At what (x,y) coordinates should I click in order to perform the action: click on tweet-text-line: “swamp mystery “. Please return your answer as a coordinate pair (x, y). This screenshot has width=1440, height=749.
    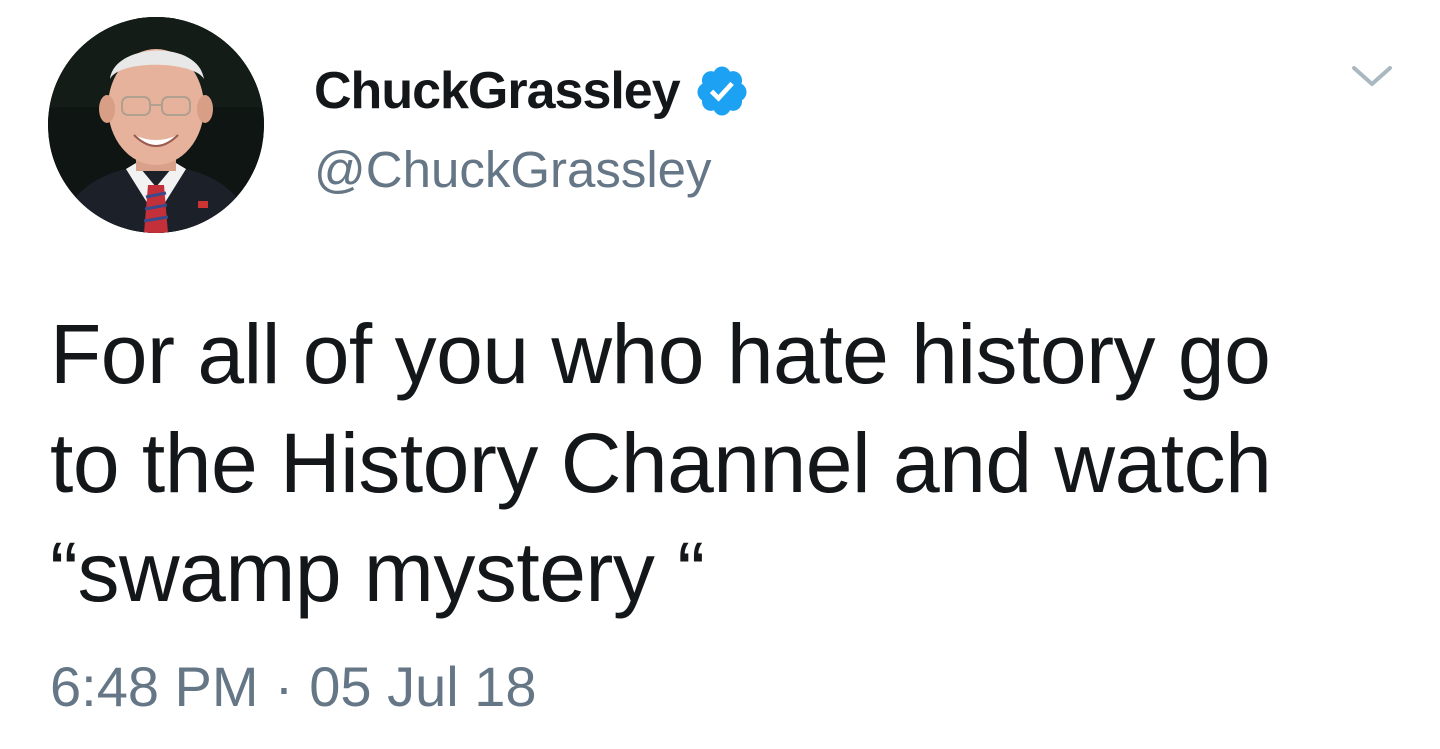
    Looking at the image, I should click on (377, 572).